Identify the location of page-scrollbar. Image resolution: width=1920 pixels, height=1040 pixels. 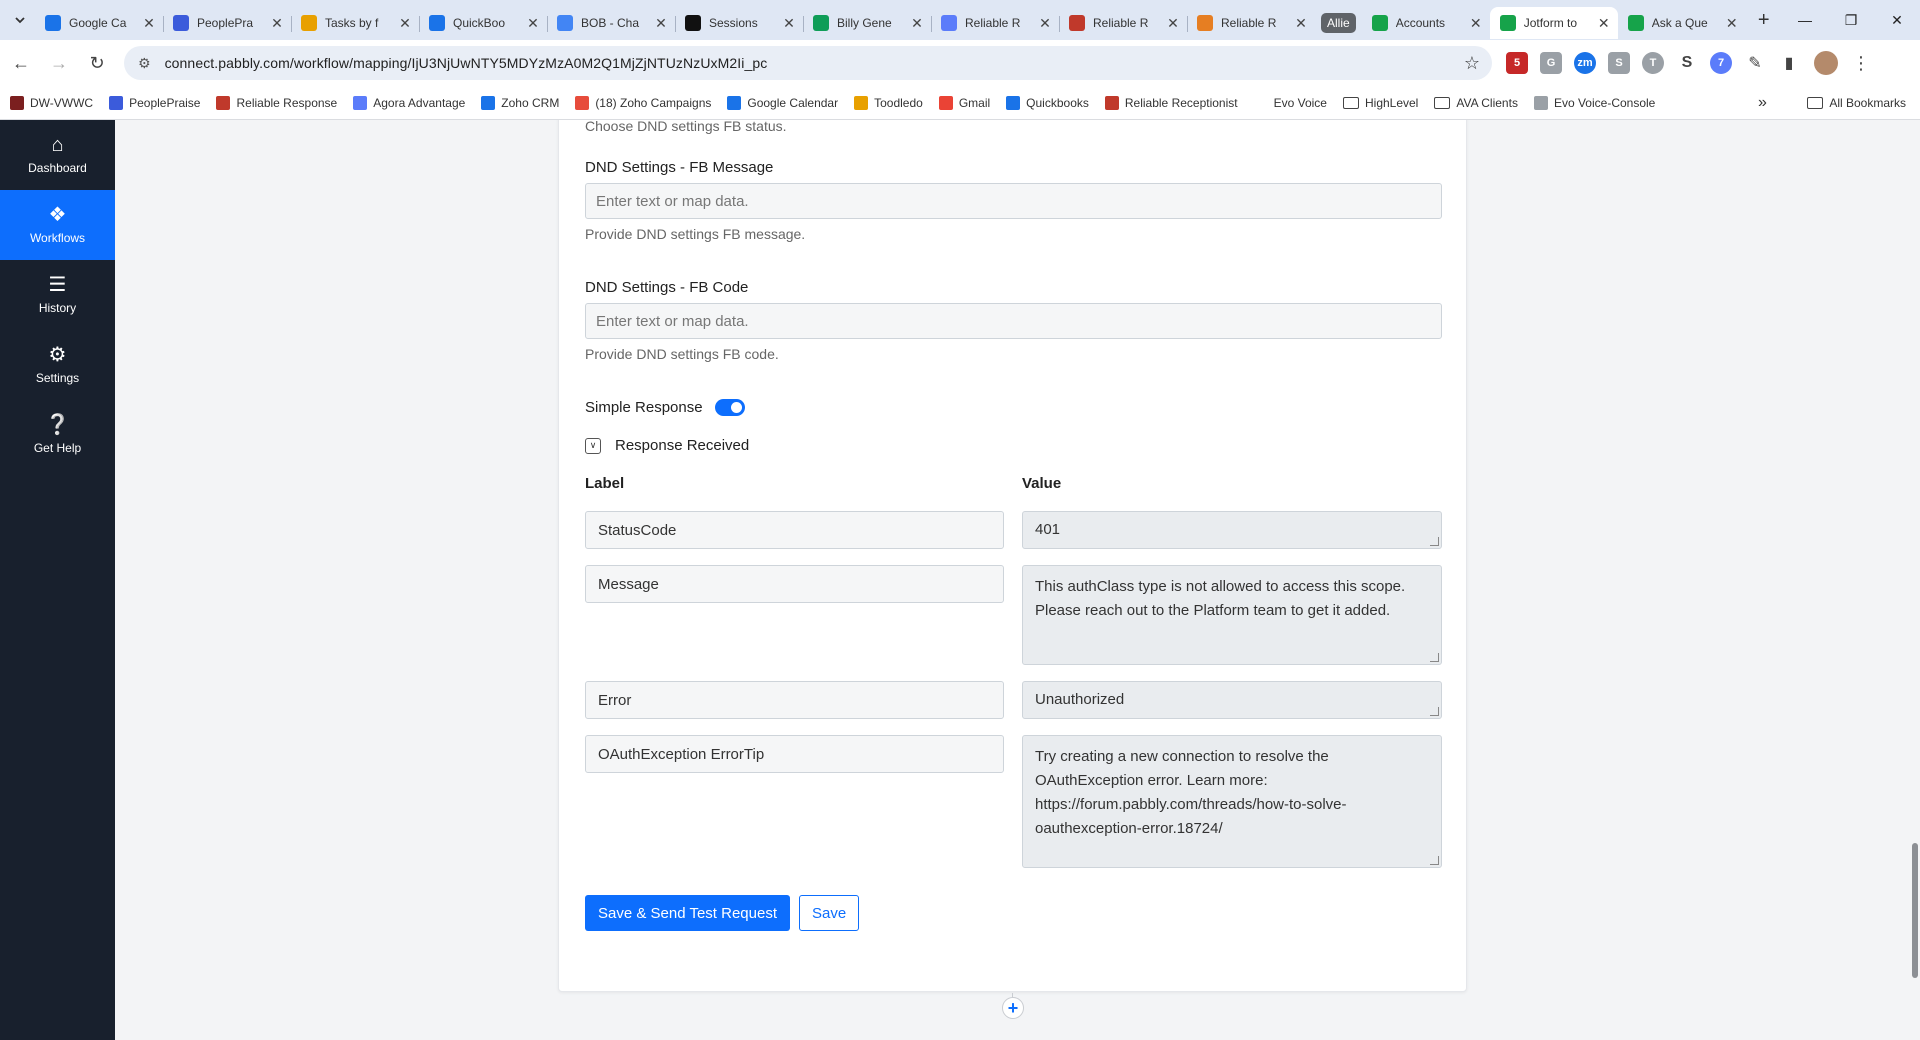
(1915, 580).